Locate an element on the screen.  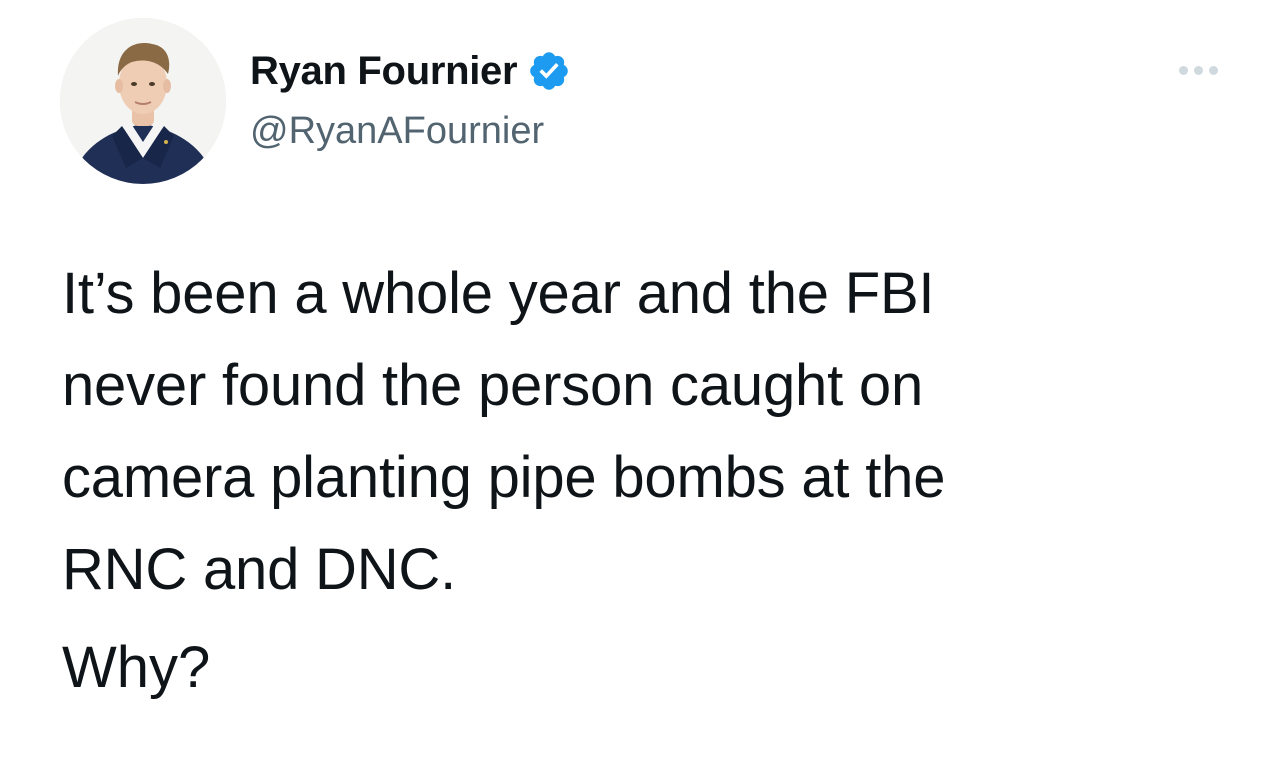
tweet-text-line: camera planting pipe bombs at the is located at coordinates (504, 477).